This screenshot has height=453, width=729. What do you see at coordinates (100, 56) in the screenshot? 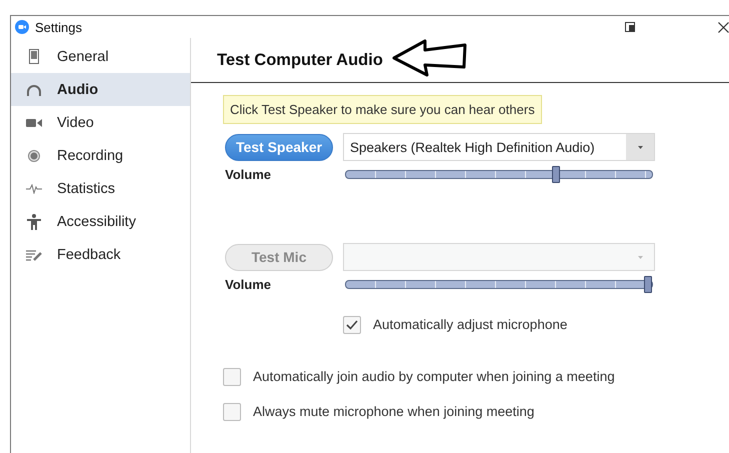
I see `sidebar-item: General` at bounding box center [100, 56].